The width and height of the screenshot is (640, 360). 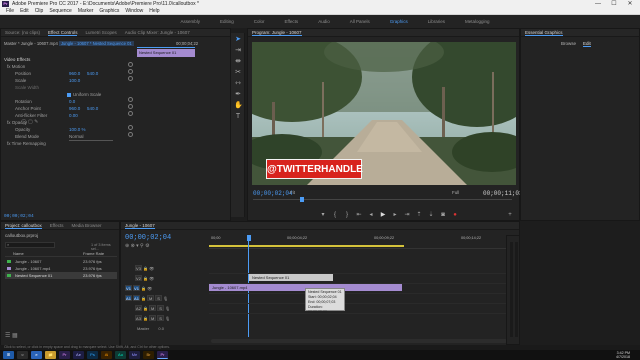 I want to click on selection-tool-icon: ➤, so click(x=238, y=40).